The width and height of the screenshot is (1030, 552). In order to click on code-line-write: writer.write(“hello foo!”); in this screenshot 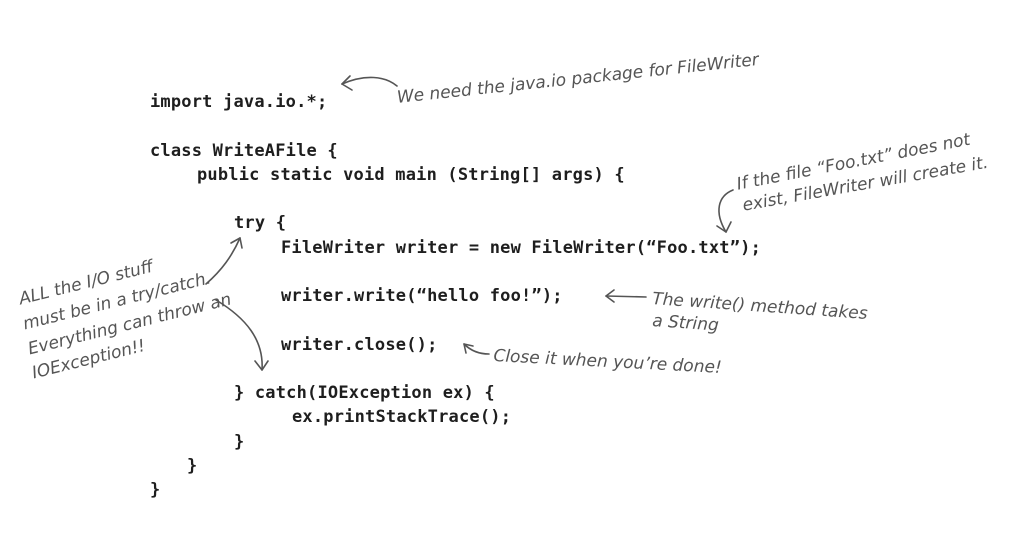, I will do `click(422, 296)`.